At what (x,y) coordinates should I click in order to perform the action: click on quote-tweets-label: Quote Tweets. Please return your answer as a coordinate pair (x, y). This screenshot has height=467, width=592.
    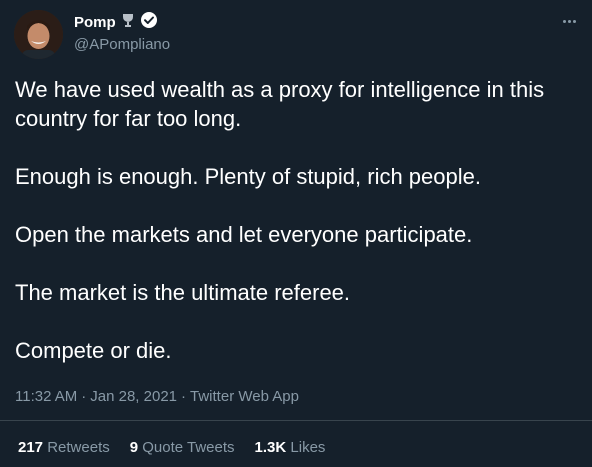
    Looking at the image, I should click on (188, 447).